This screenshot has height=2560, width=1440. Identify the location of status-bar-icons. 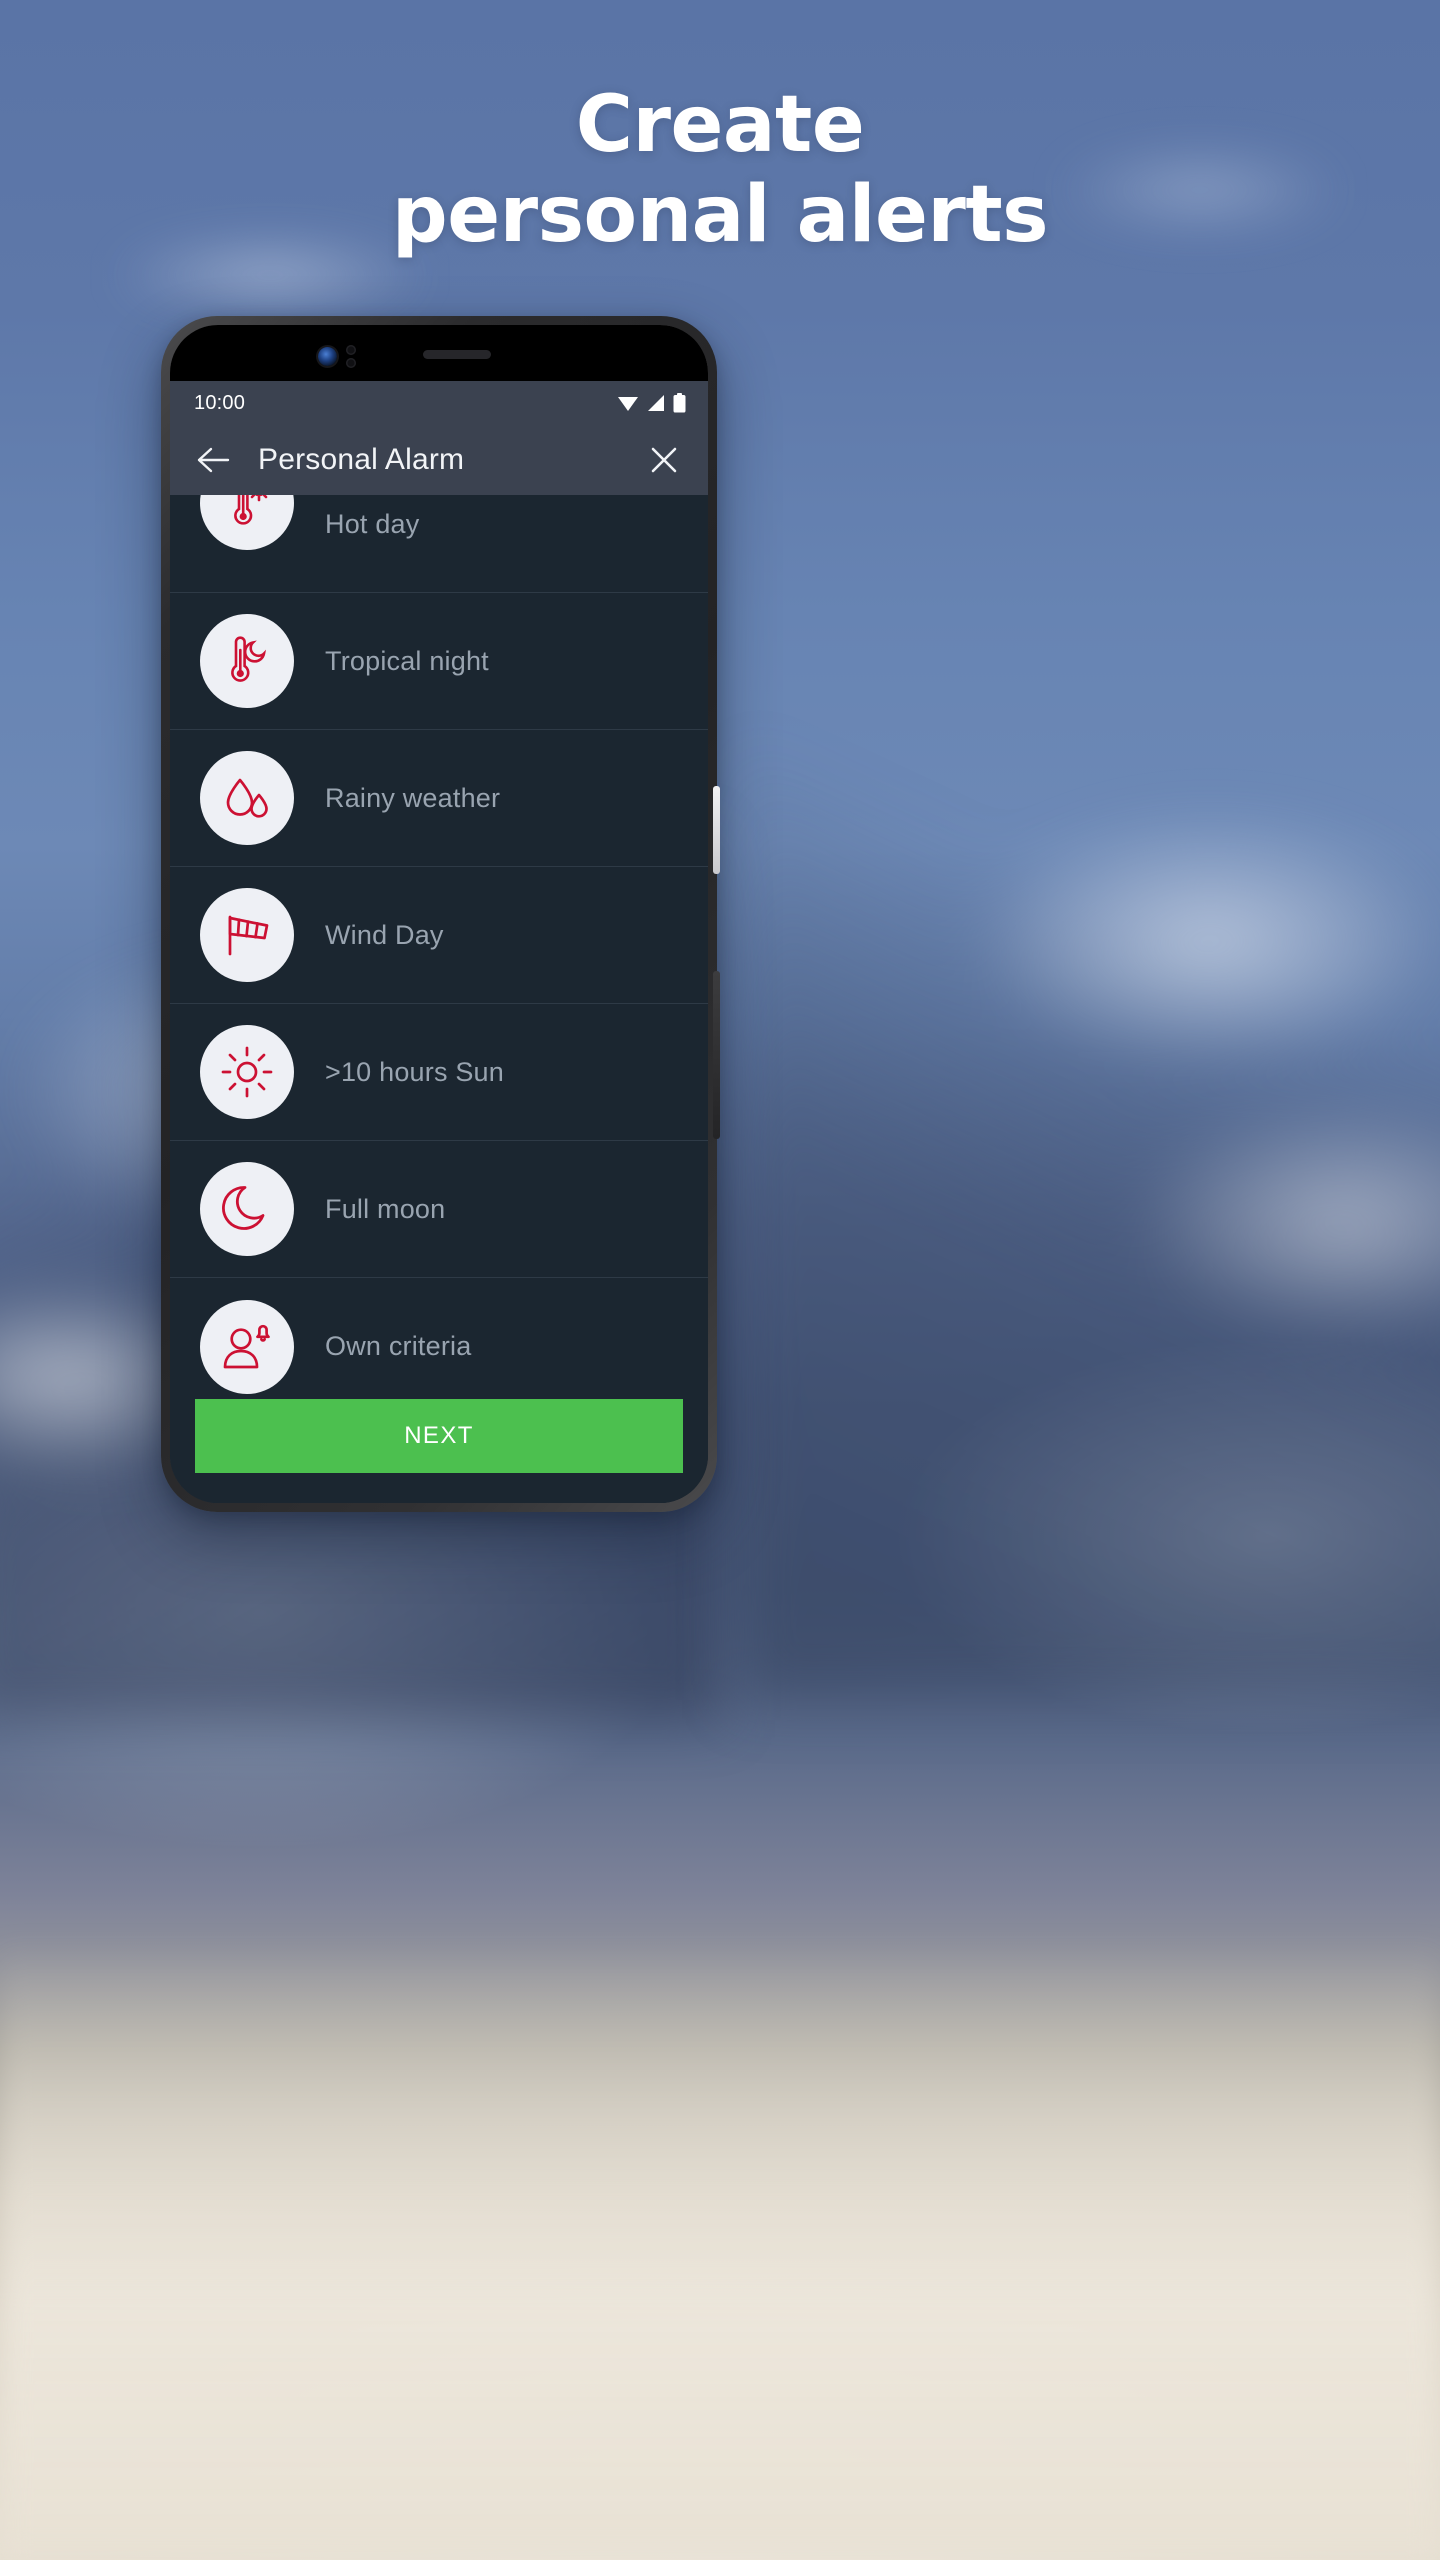
(651, 403).